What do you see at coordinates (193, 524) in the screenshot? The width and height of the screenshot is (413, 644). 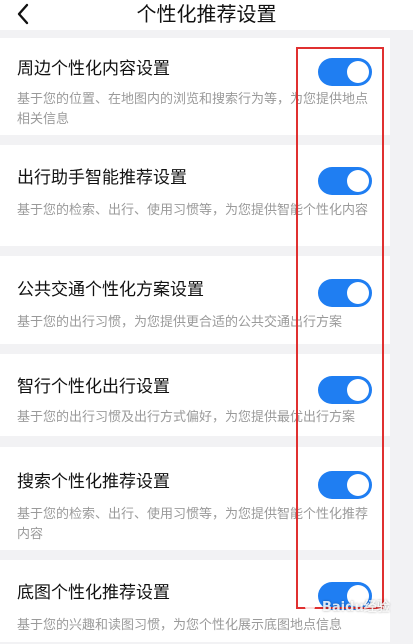 I see `setting-description: 基于您的检索、出行、使用习惯等，为您提供智能个性化推荐内容` at bounding box center [193, 524].